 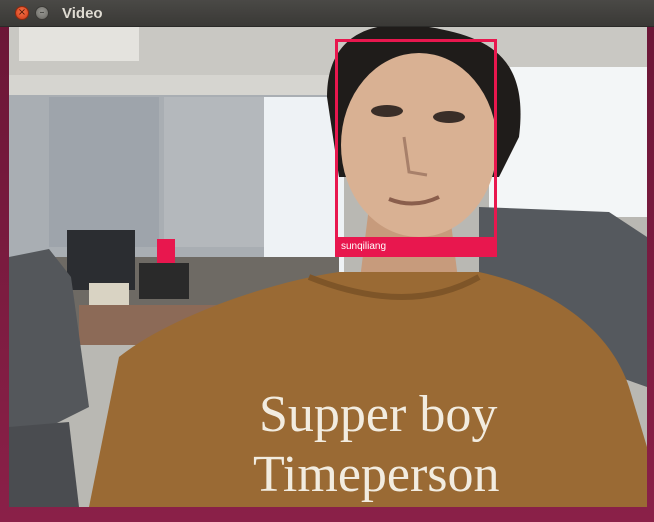 What do you see at coordinates (327, 13) in the screenshot?
I see `window-titlebar: × – Video` at bounding box center [327, 13].